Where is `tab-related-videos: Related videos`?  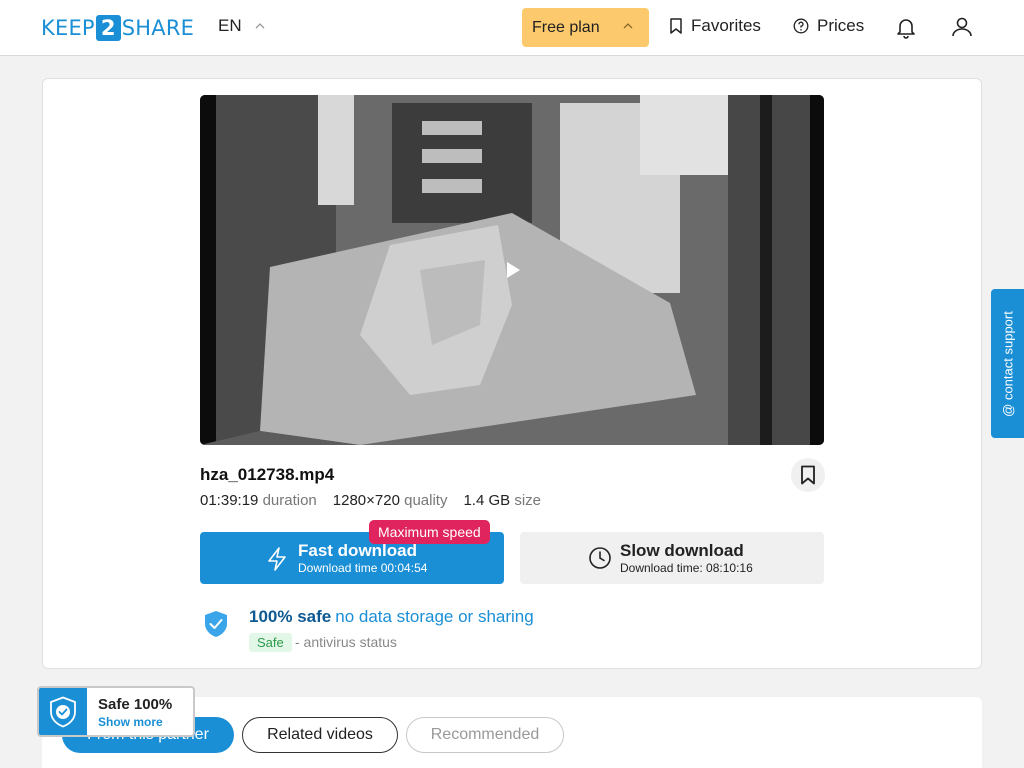
tab-related-videos: Related videos is located at coordinates (320, 735).